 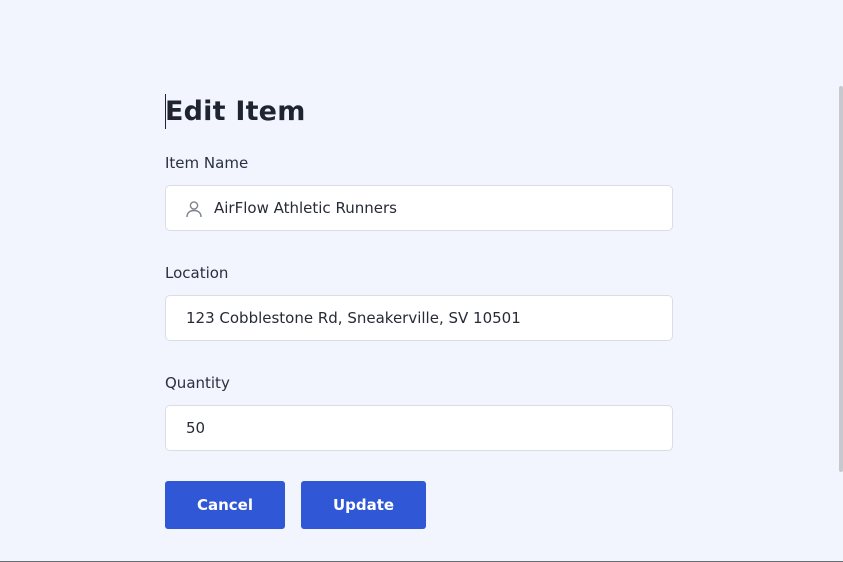 I want to click on scrollbar-thumb, so click(x=841, y=279).